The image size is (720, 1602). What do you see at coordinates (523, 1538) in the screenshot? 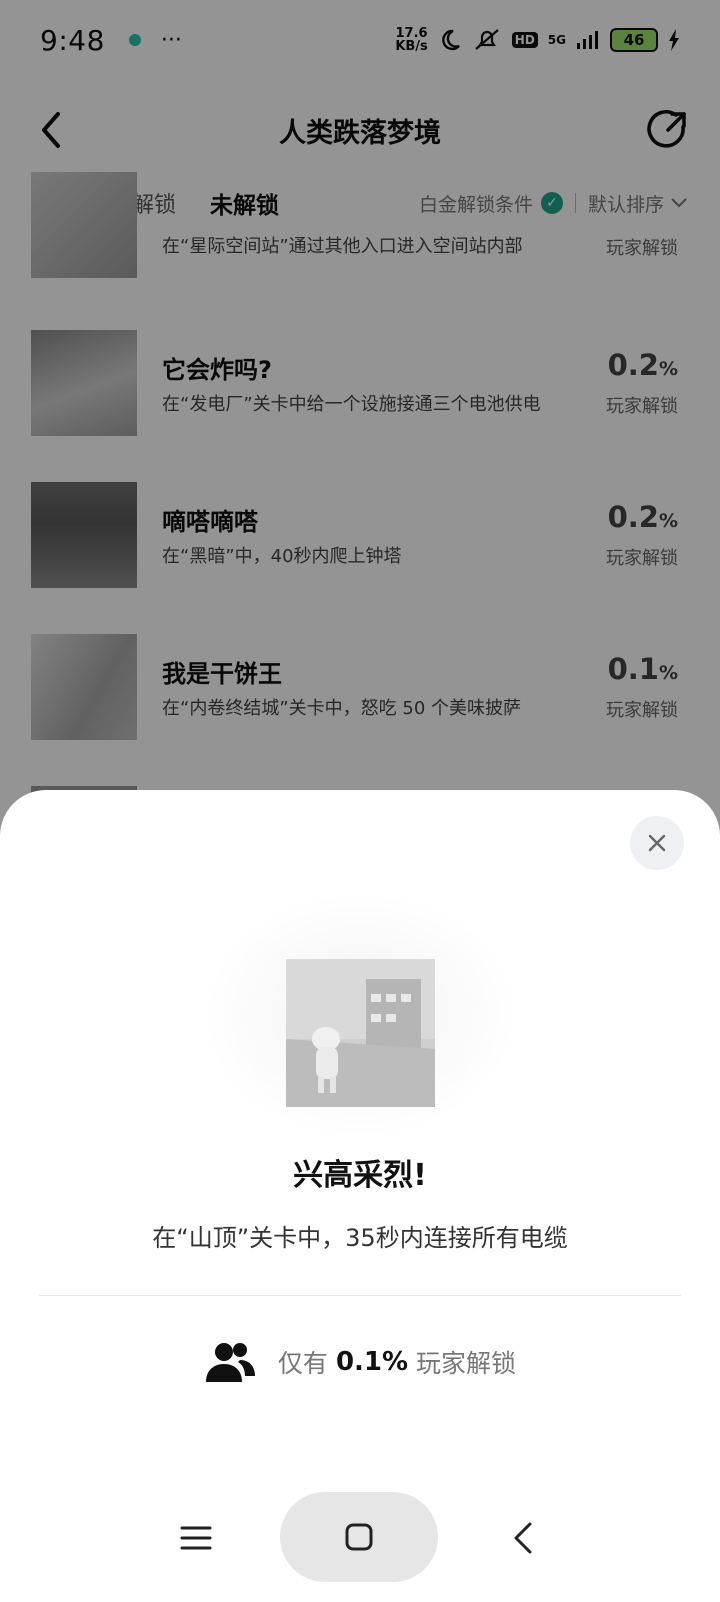
I see `nav-back-icon` at bounding box center [523, 1538].